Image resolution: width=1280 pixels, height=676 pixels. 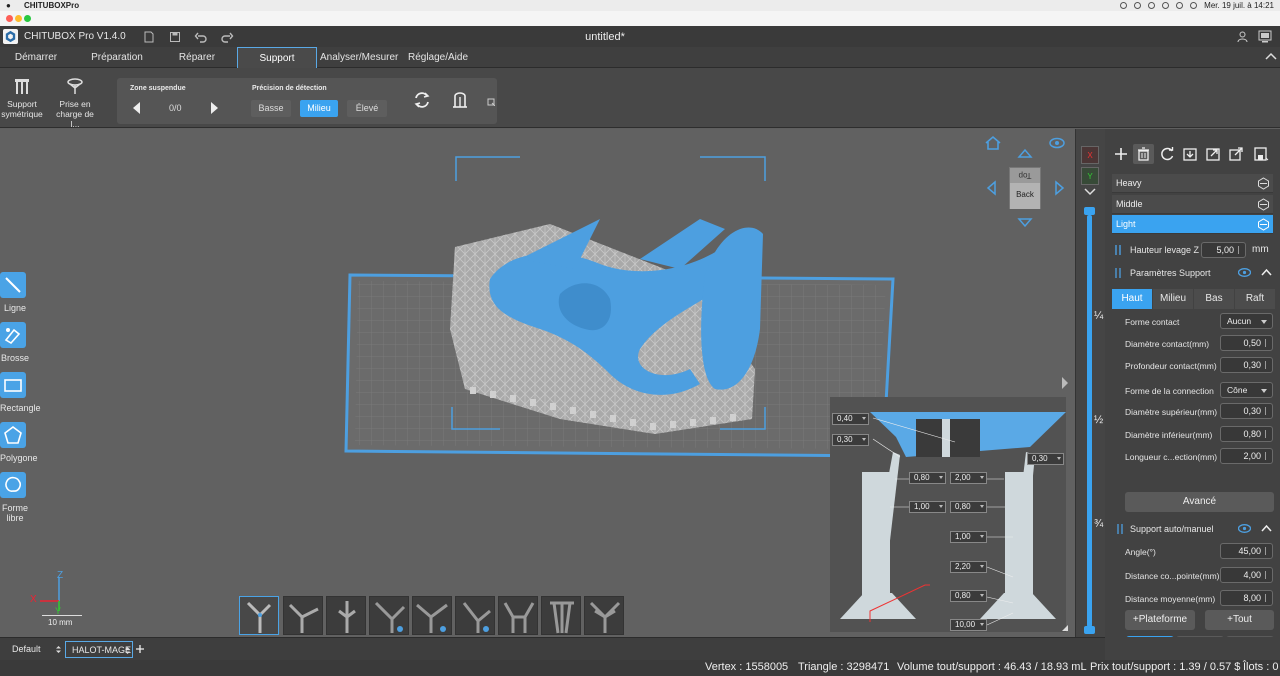 I want to click on add-tout-button: +Tout, so click(x=1239, y=620).